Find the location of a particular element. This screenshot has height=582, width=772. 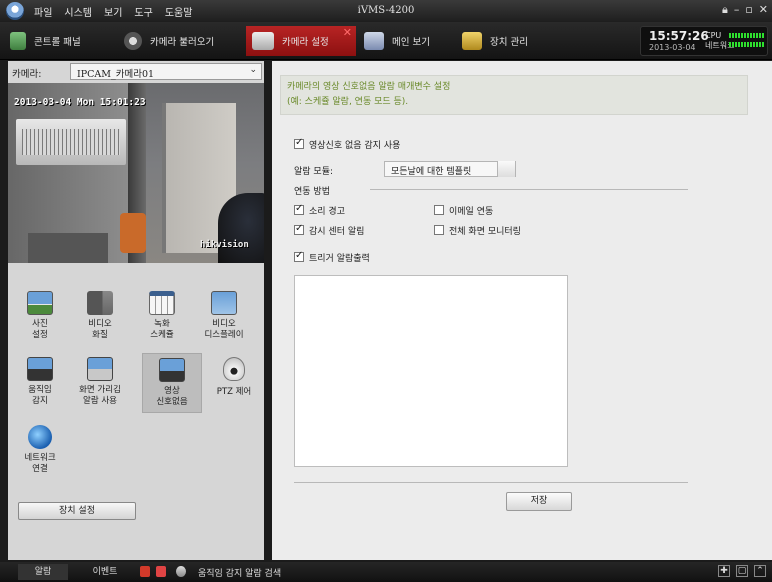

app-title: iVMS-4200 is located at coordinates (386, 10).